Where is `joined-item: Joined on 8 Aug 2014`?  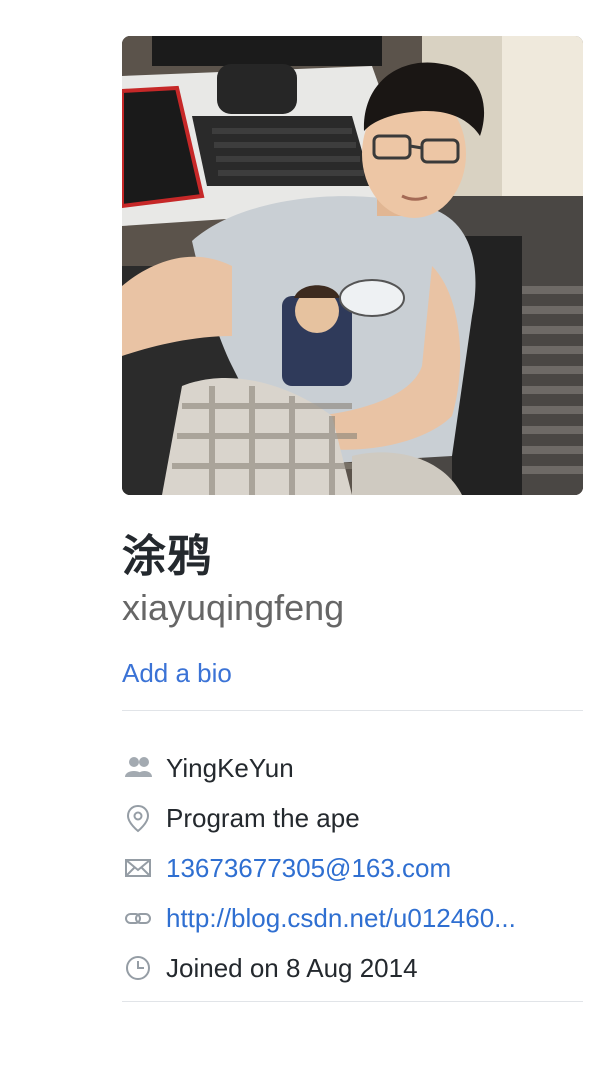 joined-item: Joined on 8 Aug 2014 is located at coordinates (352, 968).